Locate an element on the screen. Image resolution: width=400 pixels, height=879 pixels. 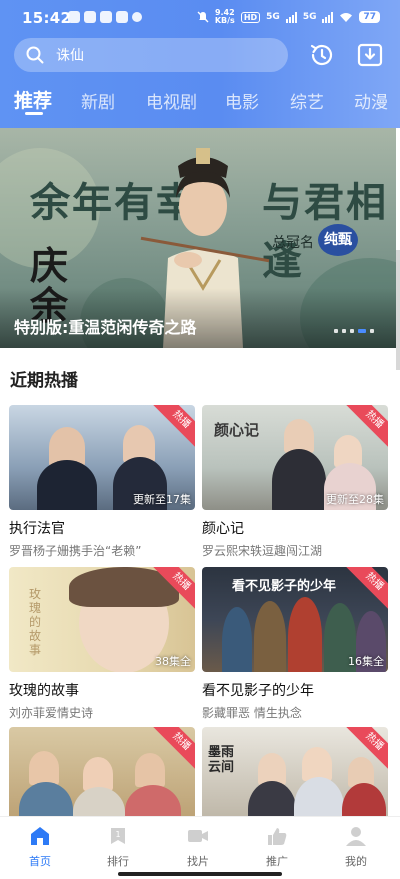
episode-count: 更新至17集 is located at coordinates (162, 499).